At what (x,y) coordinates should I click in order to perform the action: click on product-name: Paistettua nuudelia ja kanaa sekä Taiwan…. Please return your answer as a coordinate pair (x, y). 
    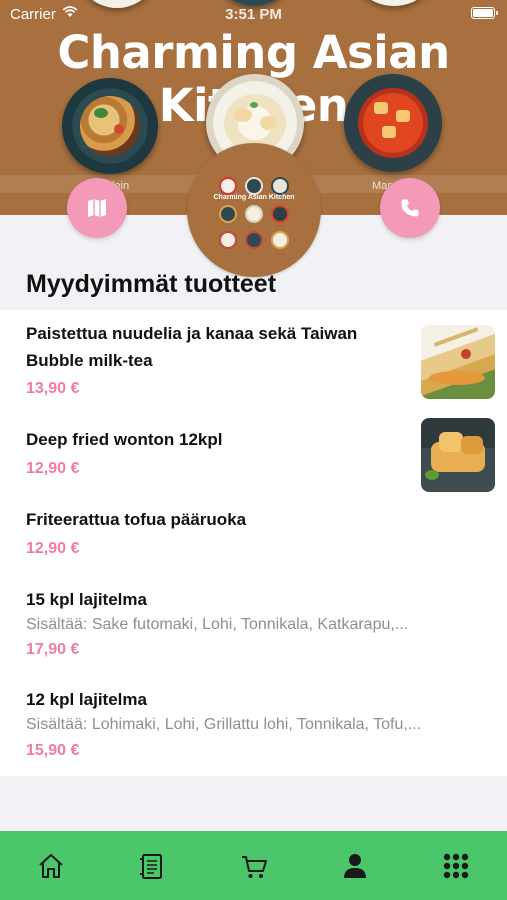
    Looking at the image, I should click on (192, 347).